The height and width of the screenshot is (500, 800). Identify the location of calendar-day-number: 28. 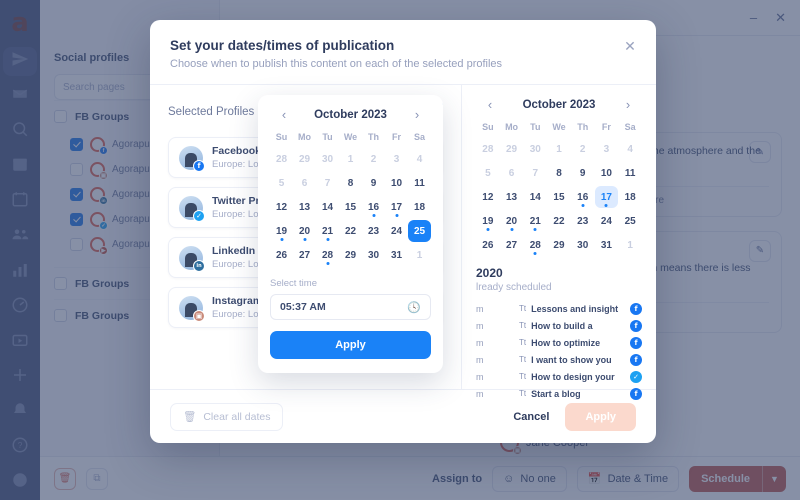
(535, 245).